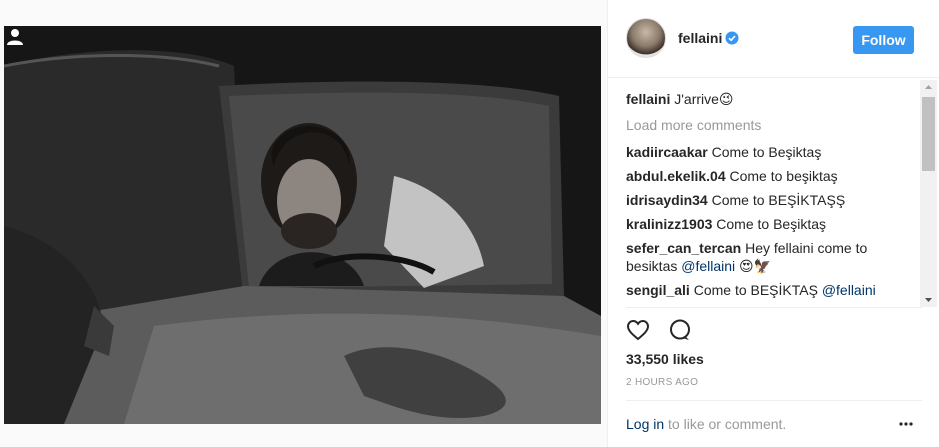 The height and width of the screenshot is (447, 939). Describe the element at coordinates (700, 38) in the screenshot. I see `header-username: fellaini` at that location.